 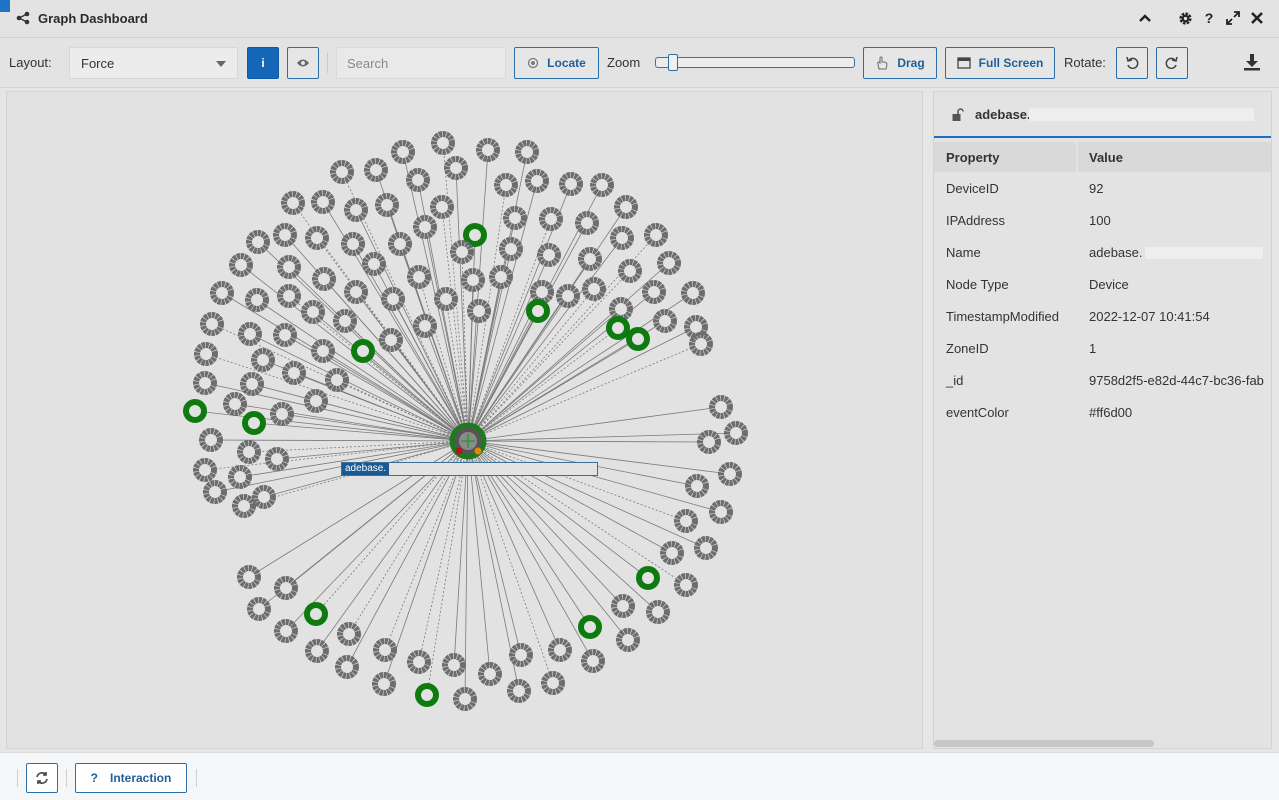 What do you see at coordinates (556, 63) in the screenshot?
I see `locate-button: Locate` at bounding box center [556, 63].